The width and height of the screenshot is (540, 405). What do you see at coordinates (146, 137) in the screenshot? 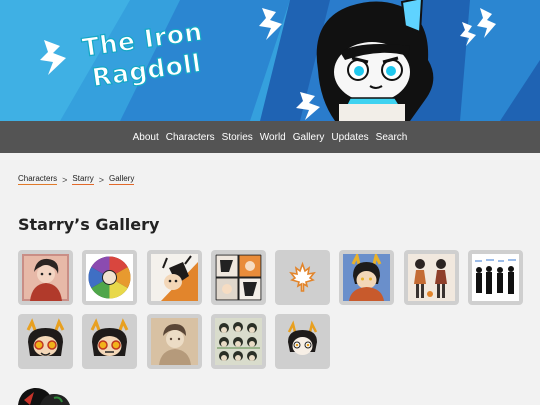
I see `nav-about: About` at bounding box center [146, 137].